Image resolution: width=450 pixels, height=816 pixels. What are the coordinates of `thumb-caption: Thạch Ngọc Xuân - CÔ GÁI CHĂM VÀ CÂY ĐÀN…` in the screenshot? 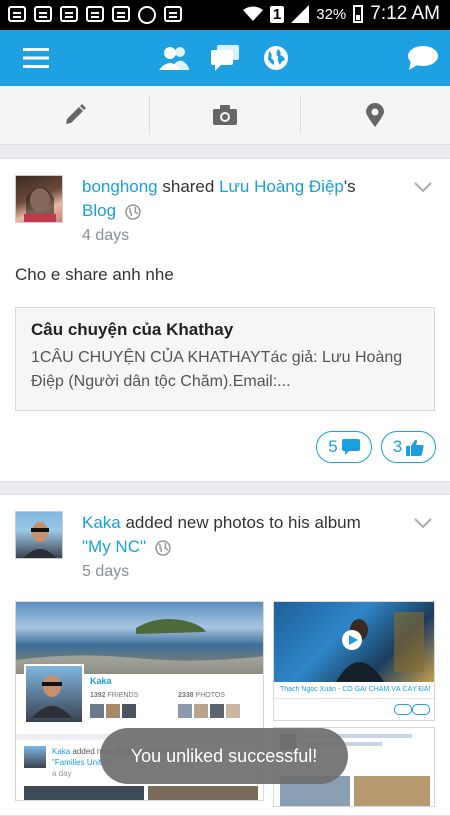 It's located at (355, 689).